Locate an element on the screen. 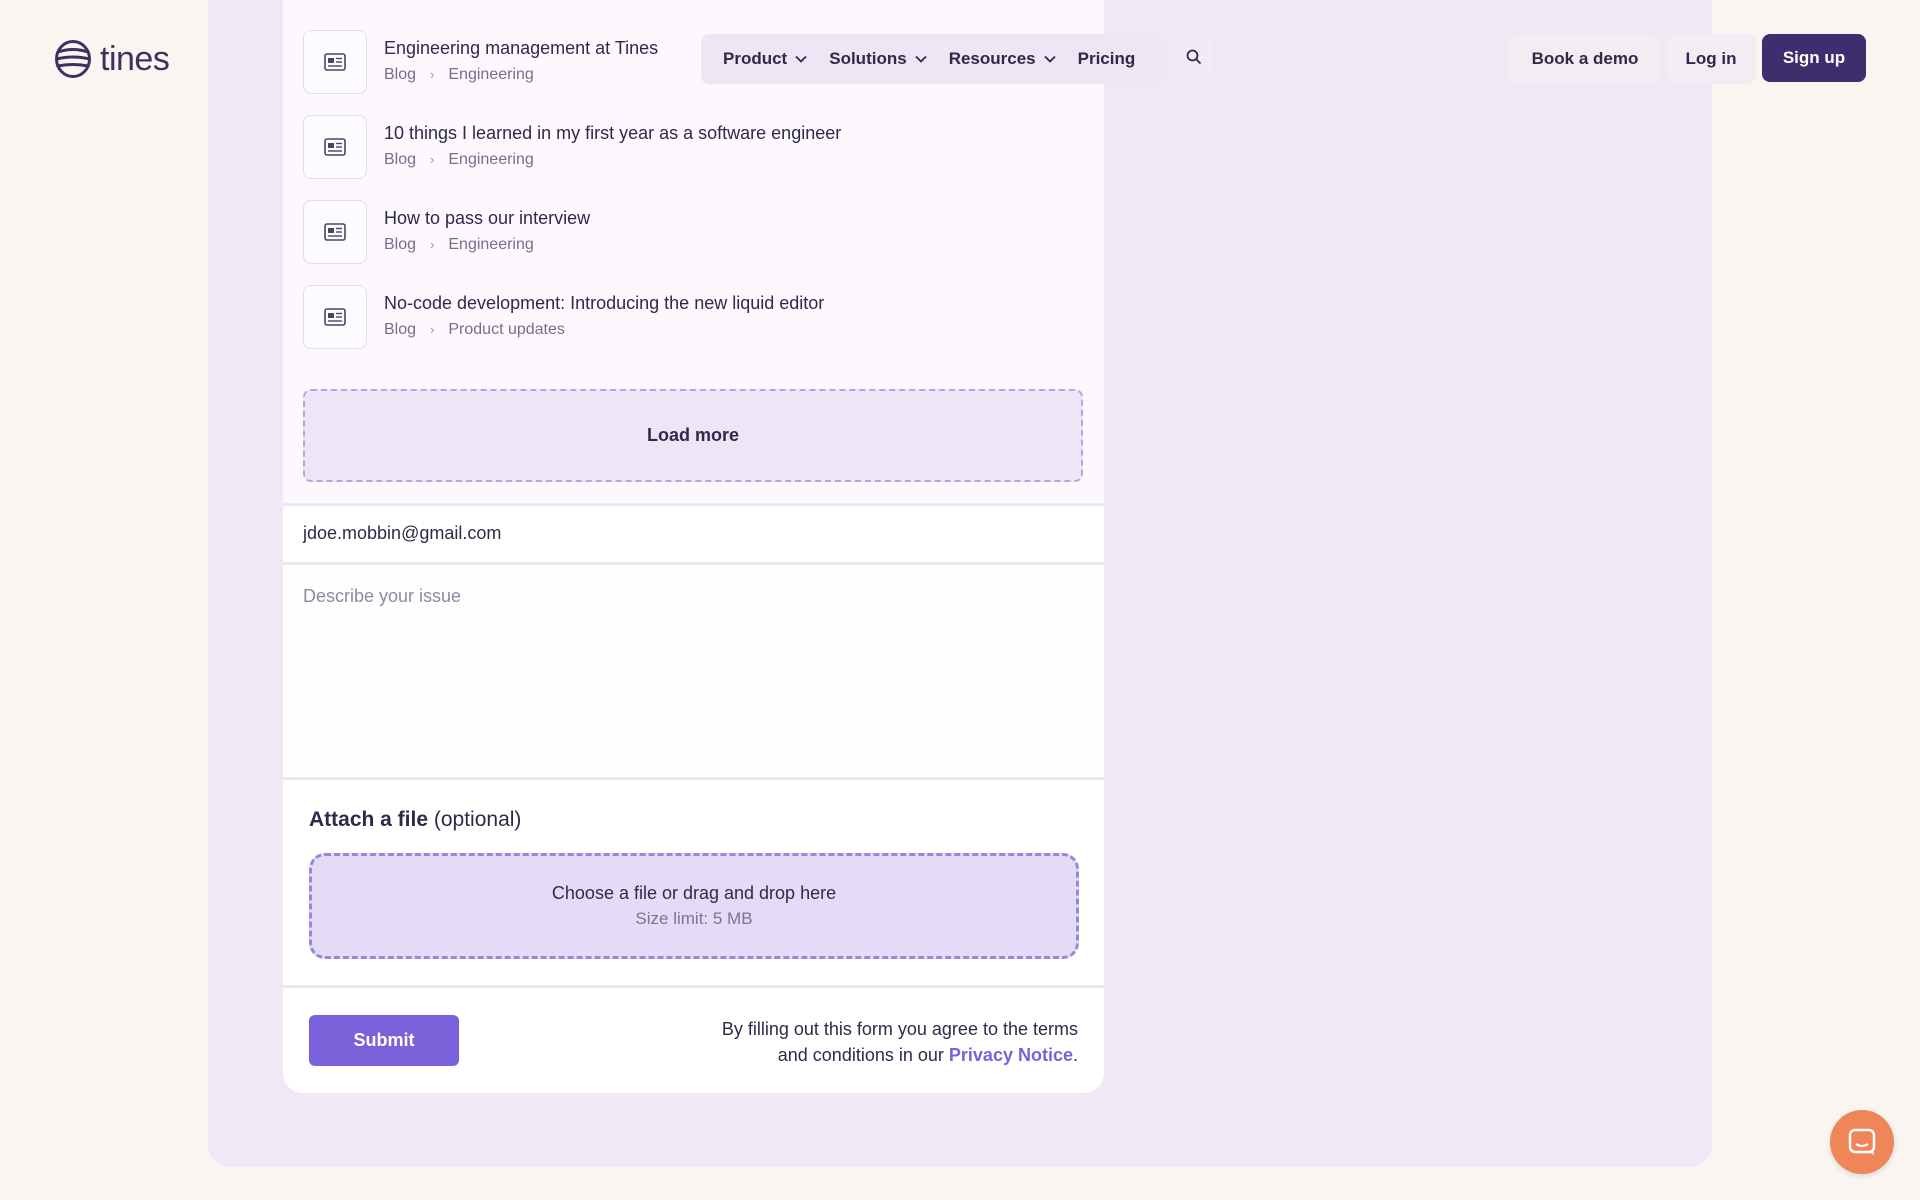 The width and height of the screenshot is (1920, 1200). dropzone-text: Choose a file or drag and drop here is located at coordinates (694, 893).